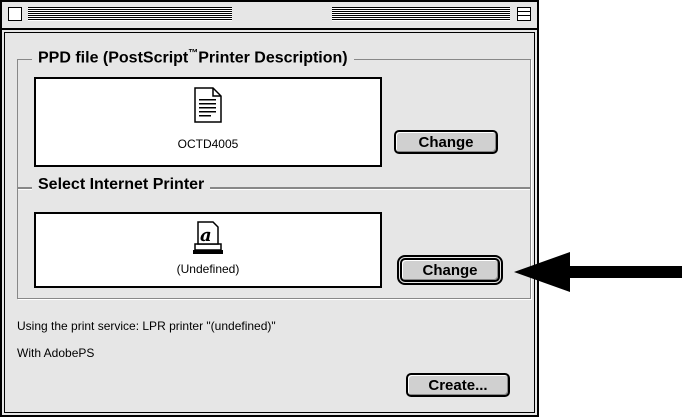  I want to click on ppd-title-text: PPD file (PostScript, so click(113, 58).